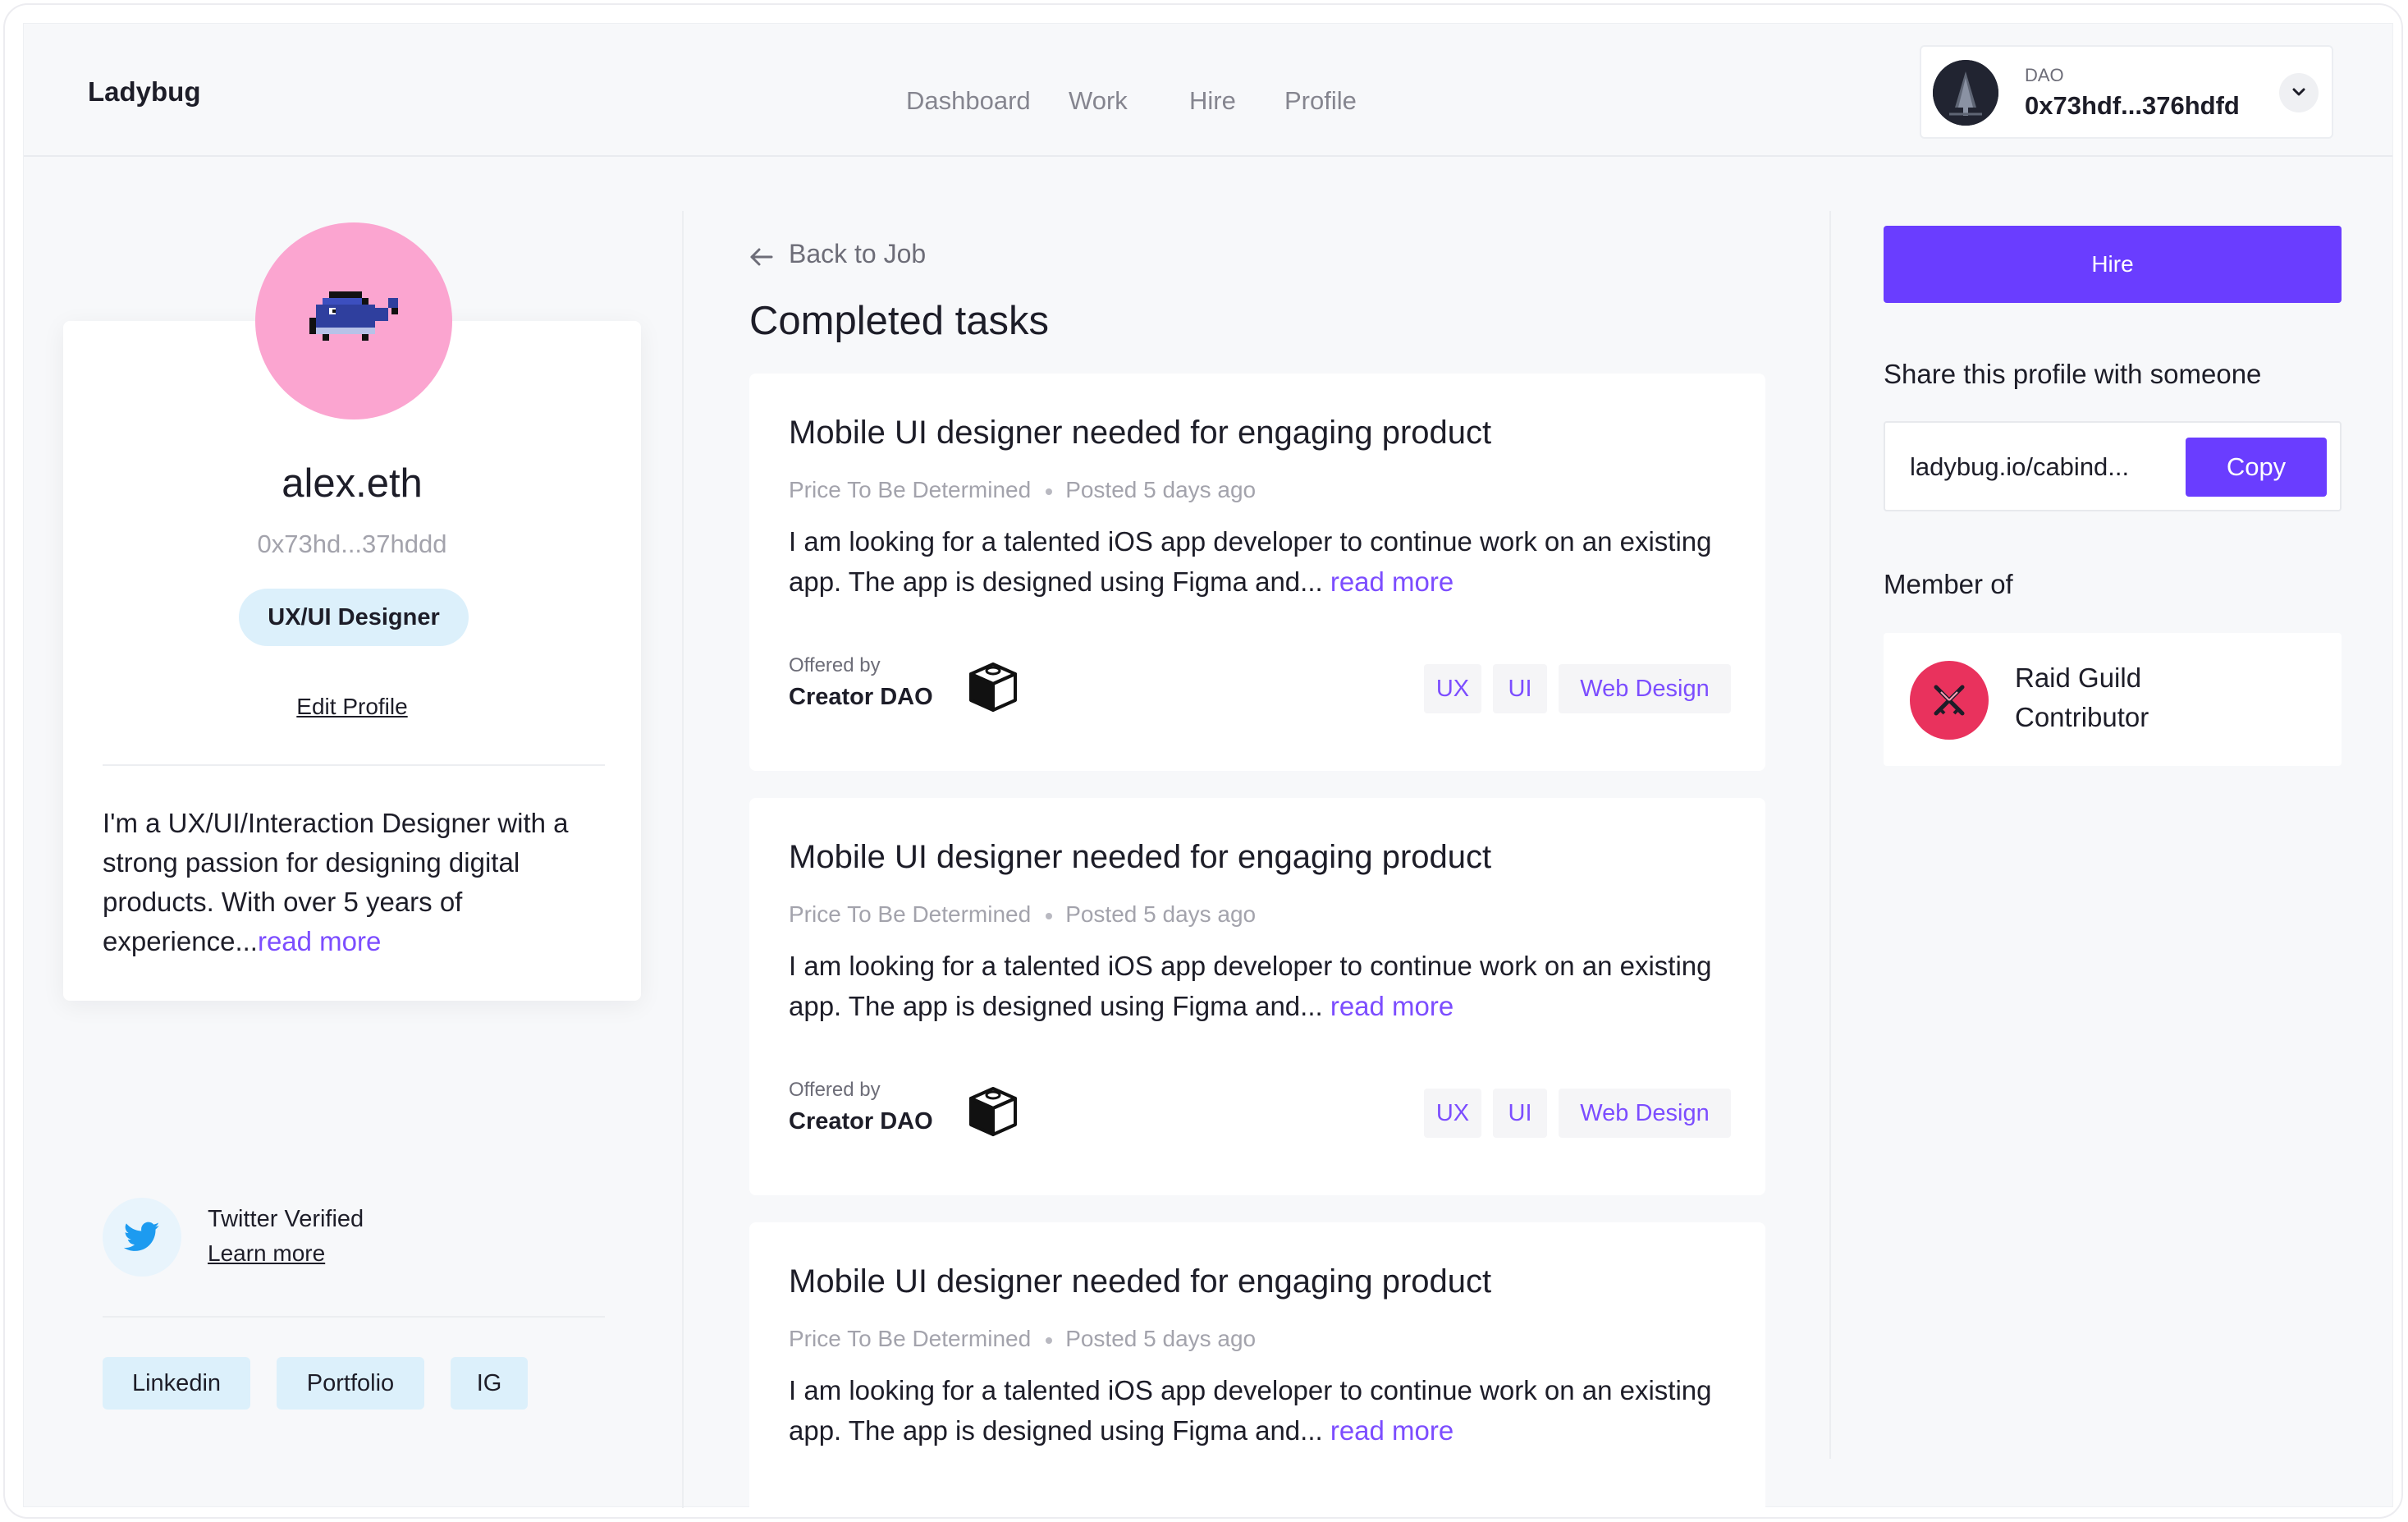 The image size is (2408, 1522). Describe the element at coordinates (144, 92) in the screenshot. I see `app-logo: Ladybug` at that location.